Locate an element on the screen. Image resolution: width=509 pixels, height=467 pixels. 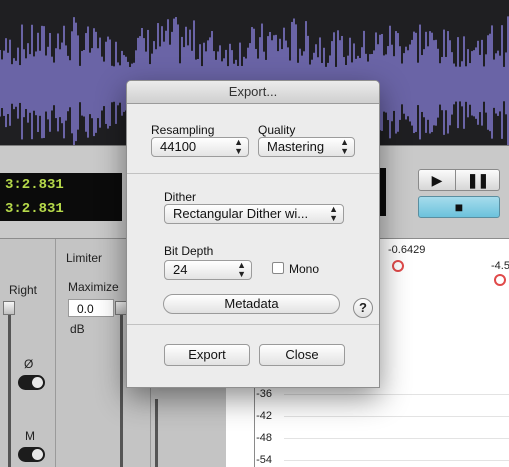
stop-icon: ■ is located at coordinates (459, 207).